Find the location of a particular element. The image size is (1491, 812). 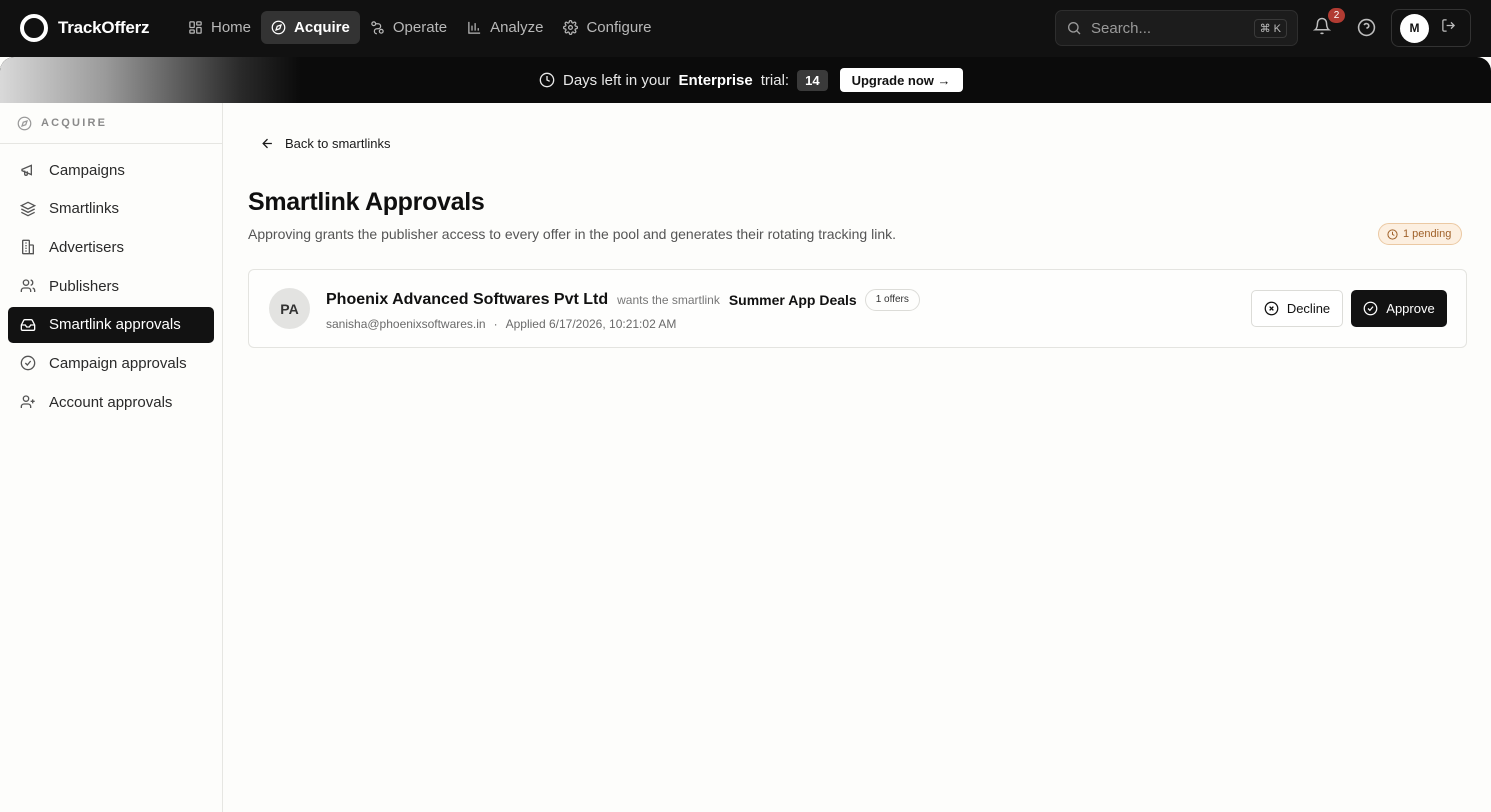

layers-icon is located at coordinates (28, 209).